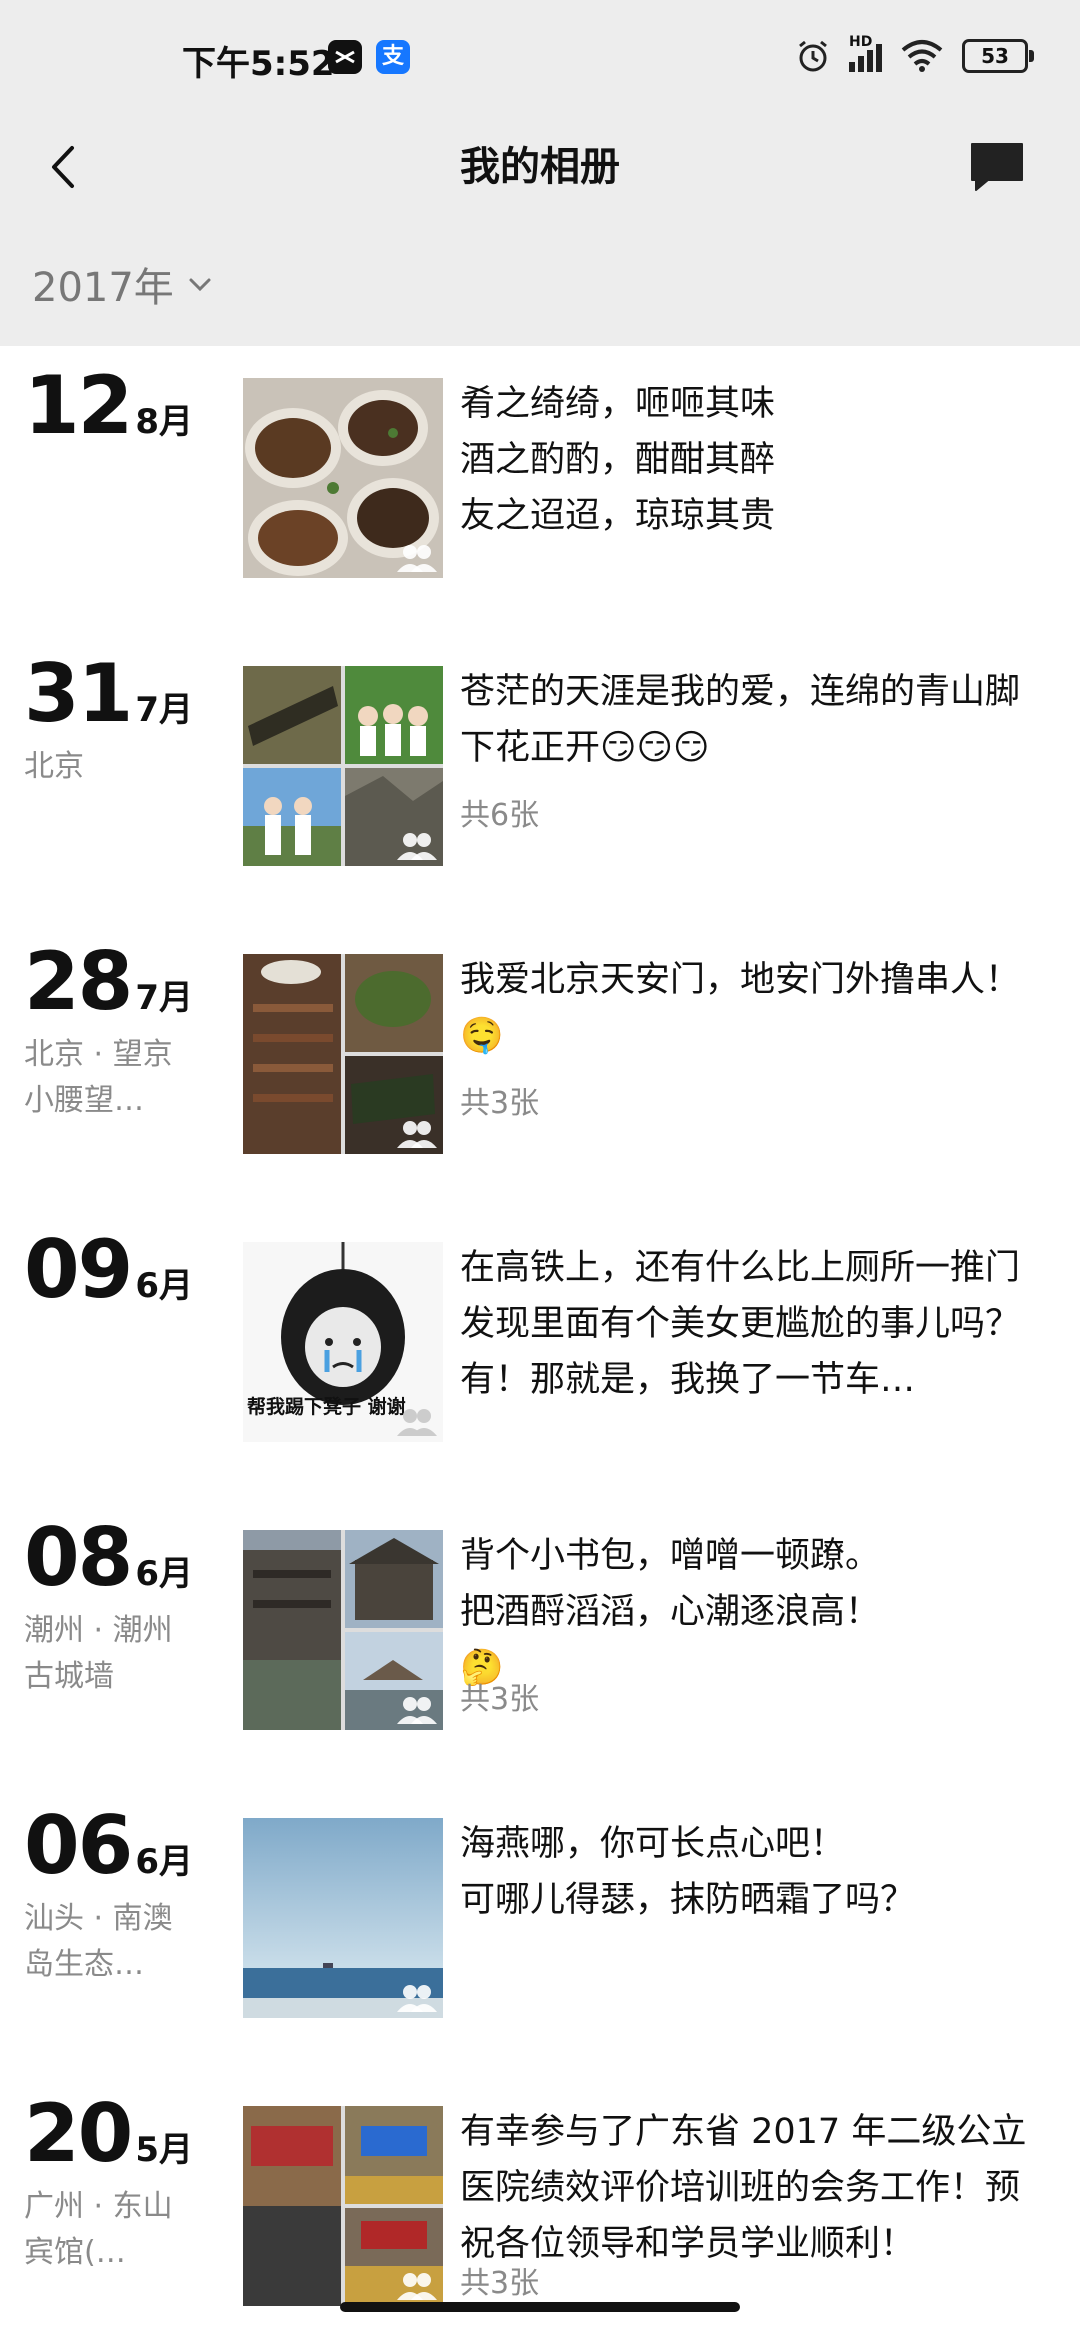  What do you see at coordinates (393, 57) in the screenshot?
I see `alipay-icon: 支` at bounding box center [393, 57].